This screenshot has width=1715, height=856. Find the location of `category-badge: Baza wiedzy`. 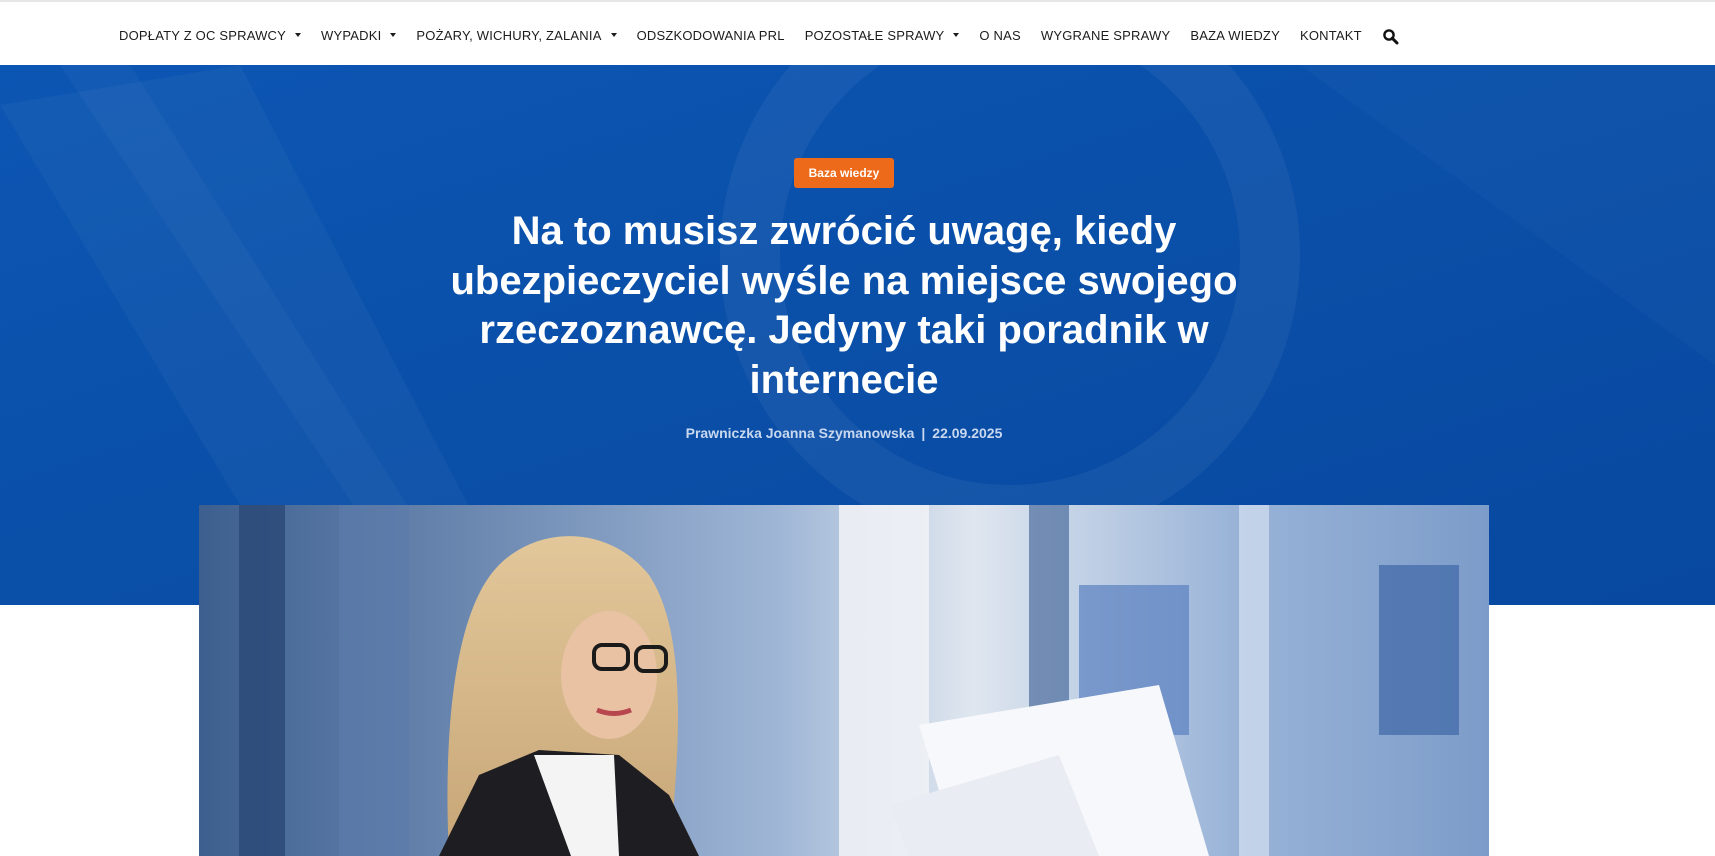

category-badge: Baza wiedzy is located at coordinates (844, 173).